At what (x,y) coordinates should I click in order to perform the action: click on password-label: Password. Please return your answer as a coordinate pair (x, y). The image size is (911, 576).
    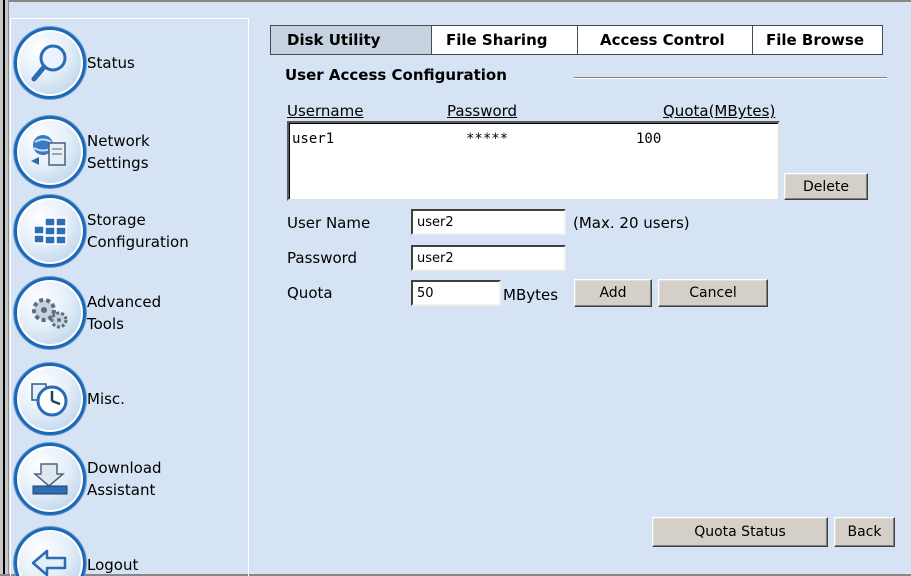
    Looking at the image, I should click on (322, 258).